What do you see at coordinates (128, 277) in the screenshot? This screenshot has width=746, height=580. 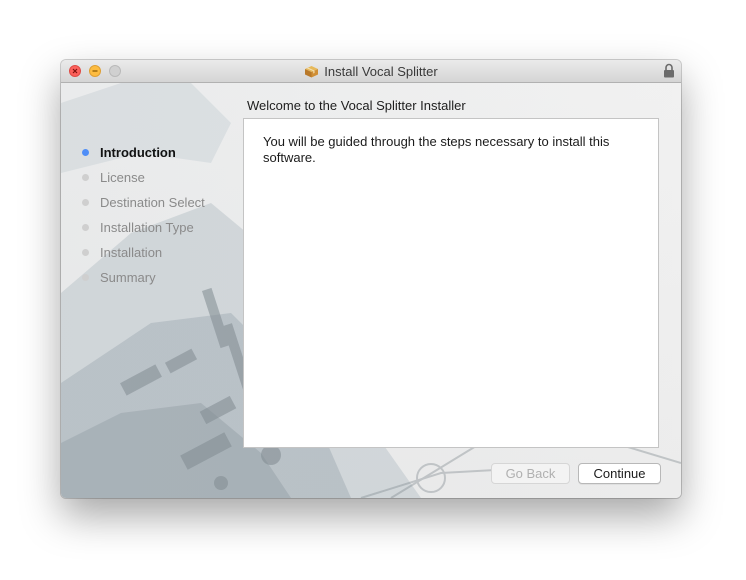 I see `step-label: Summary` at bounding box center [128, 277].